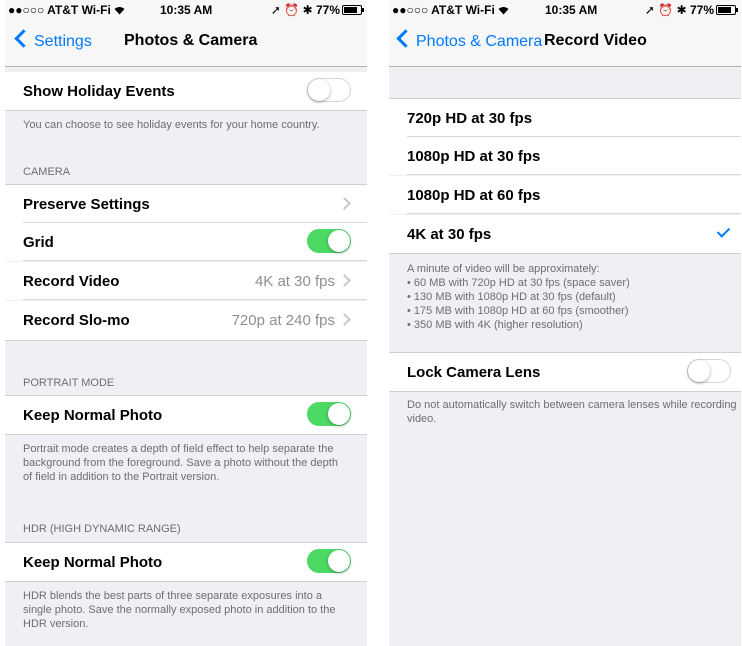 This screenshot has width=742, height=646. I want to click on portrait-section-header: PORTRAIT MODE, so click(69, 383).